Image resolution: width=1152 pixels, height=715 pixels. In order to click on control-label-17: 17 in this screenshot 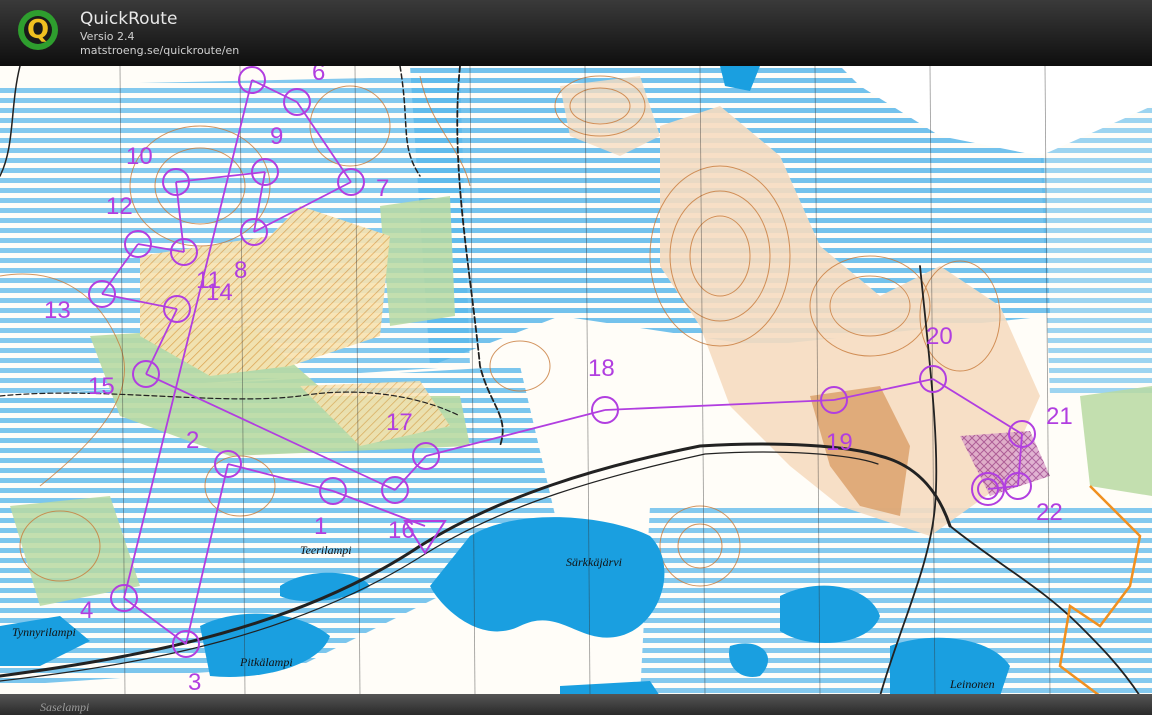, I will do `click(399, 422)`.